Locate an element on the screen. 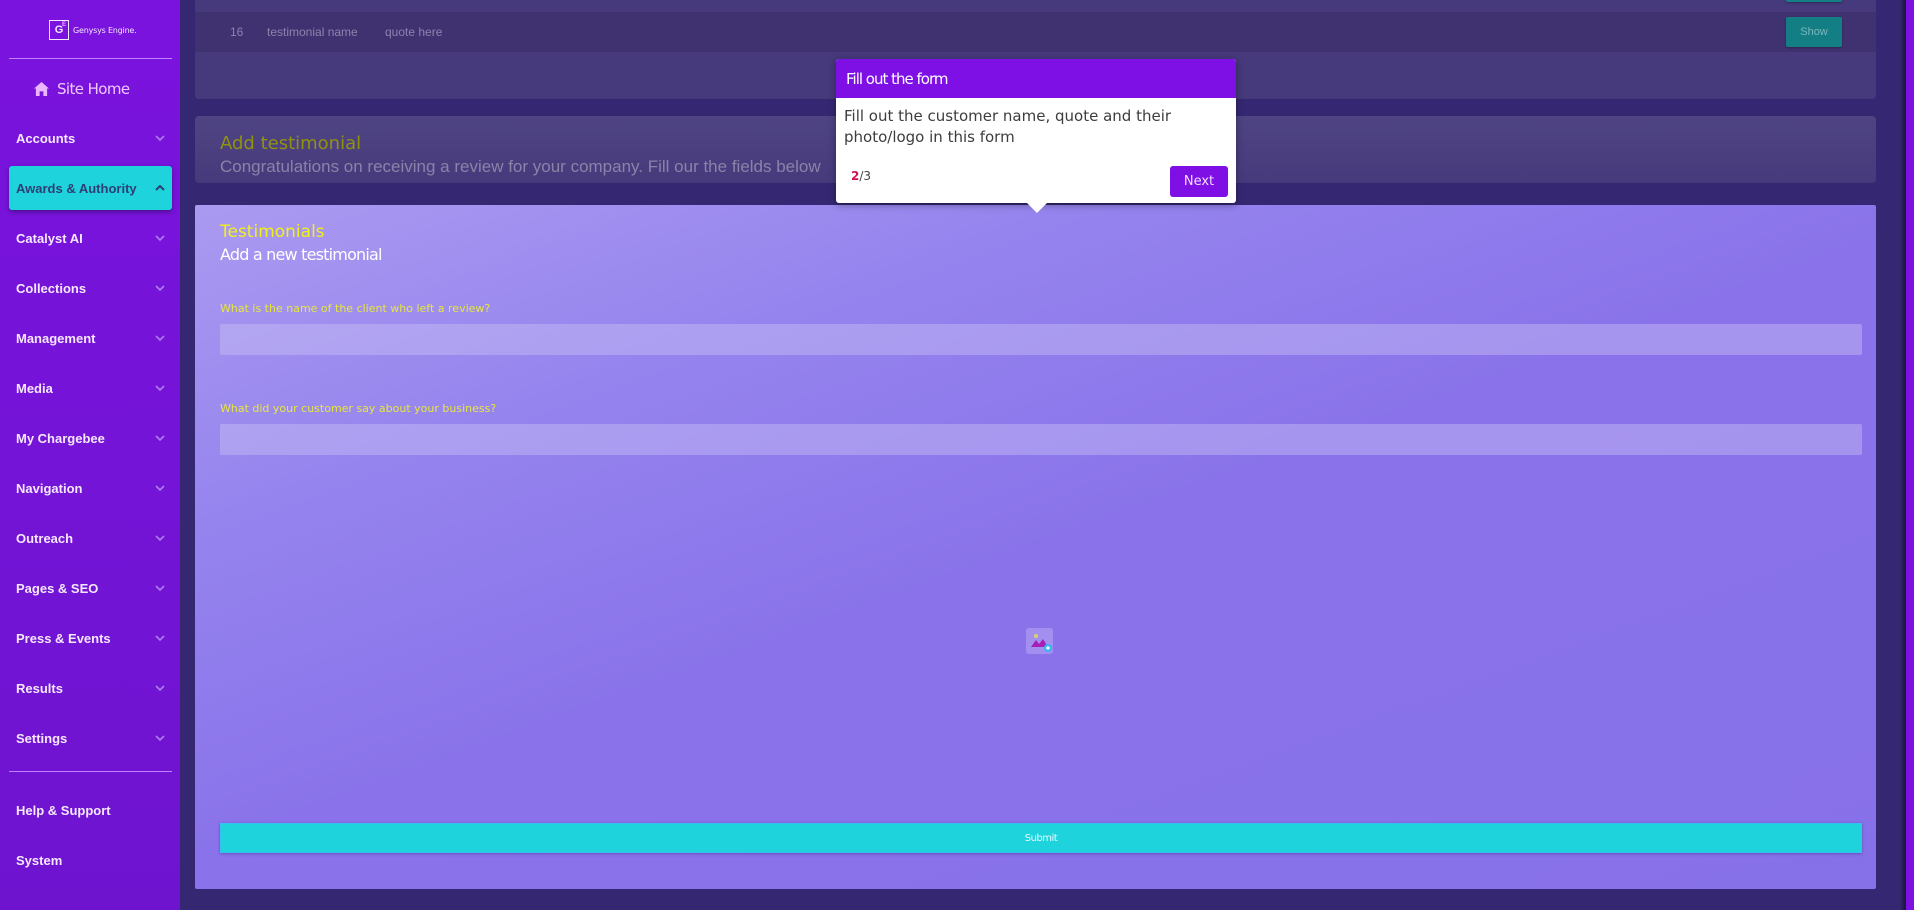 The width and height of the screenshot is (1914, 910). logo-text: Genysys Engine. is located at coordinates (105, 30).